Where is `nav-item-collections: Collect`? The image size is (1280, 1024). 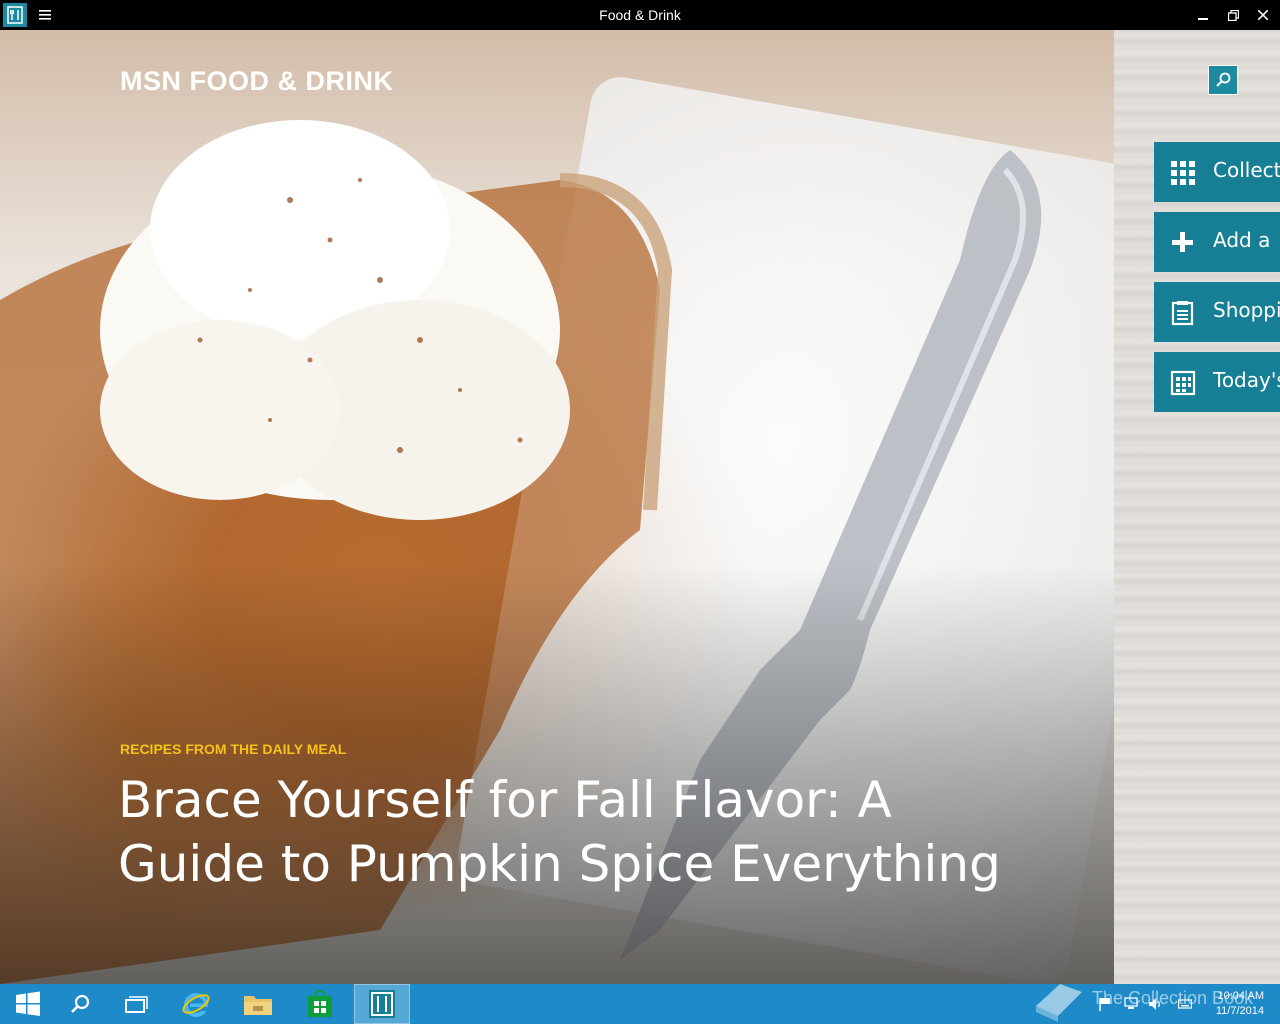
nav-item-collections: Collect is located at coordinates (1217, 172).